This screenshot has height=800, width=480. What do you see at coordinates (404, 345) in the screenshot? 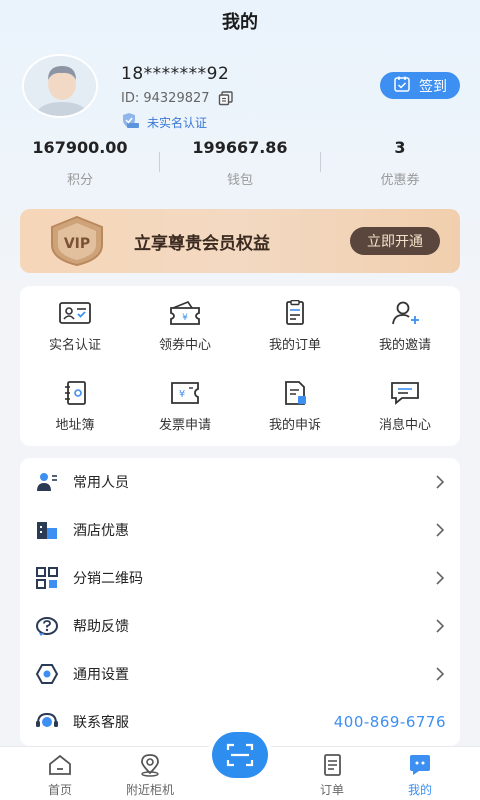
I see `grid-item-label: 我的邀请` at bounding box center [404, 345].